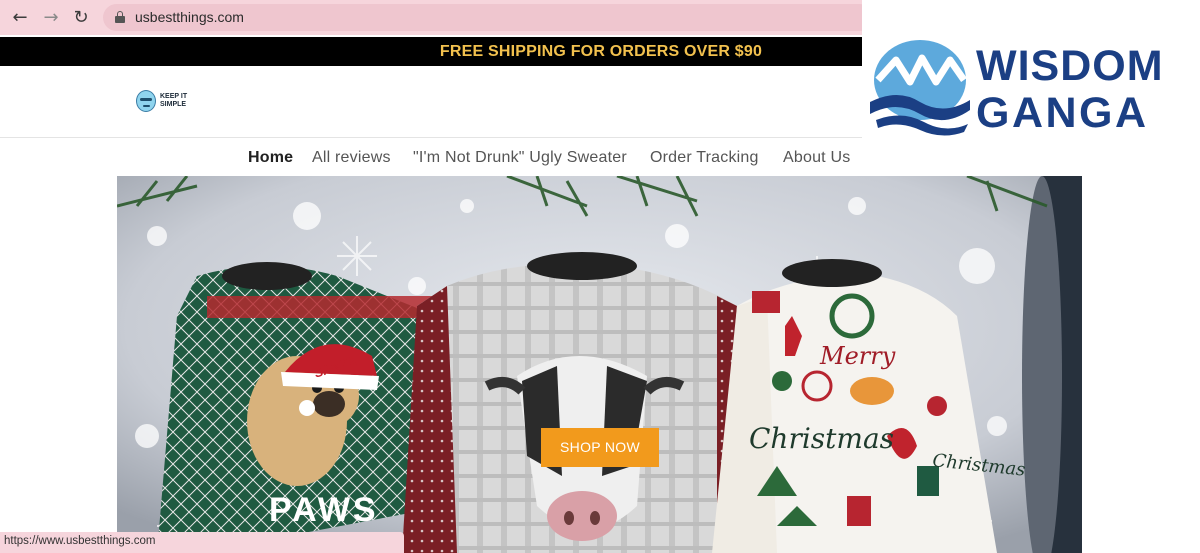 The width and height of the screenshot is (1200, 553). What do you see at coordinates (120, 17) in the screenshot?
I see `lock-icon` at bounding box center [120, 17].